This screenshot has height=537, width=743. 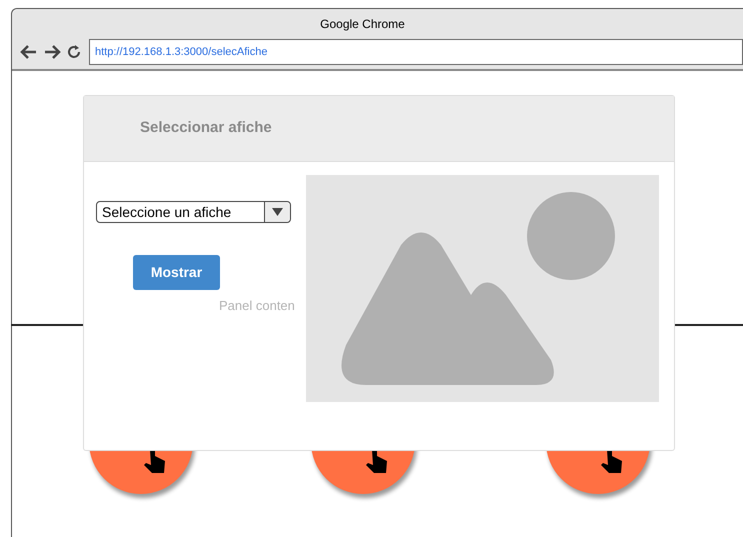 I want to click on poster-dropdown: Seleccione un afiche, so click(x=193, y=212).